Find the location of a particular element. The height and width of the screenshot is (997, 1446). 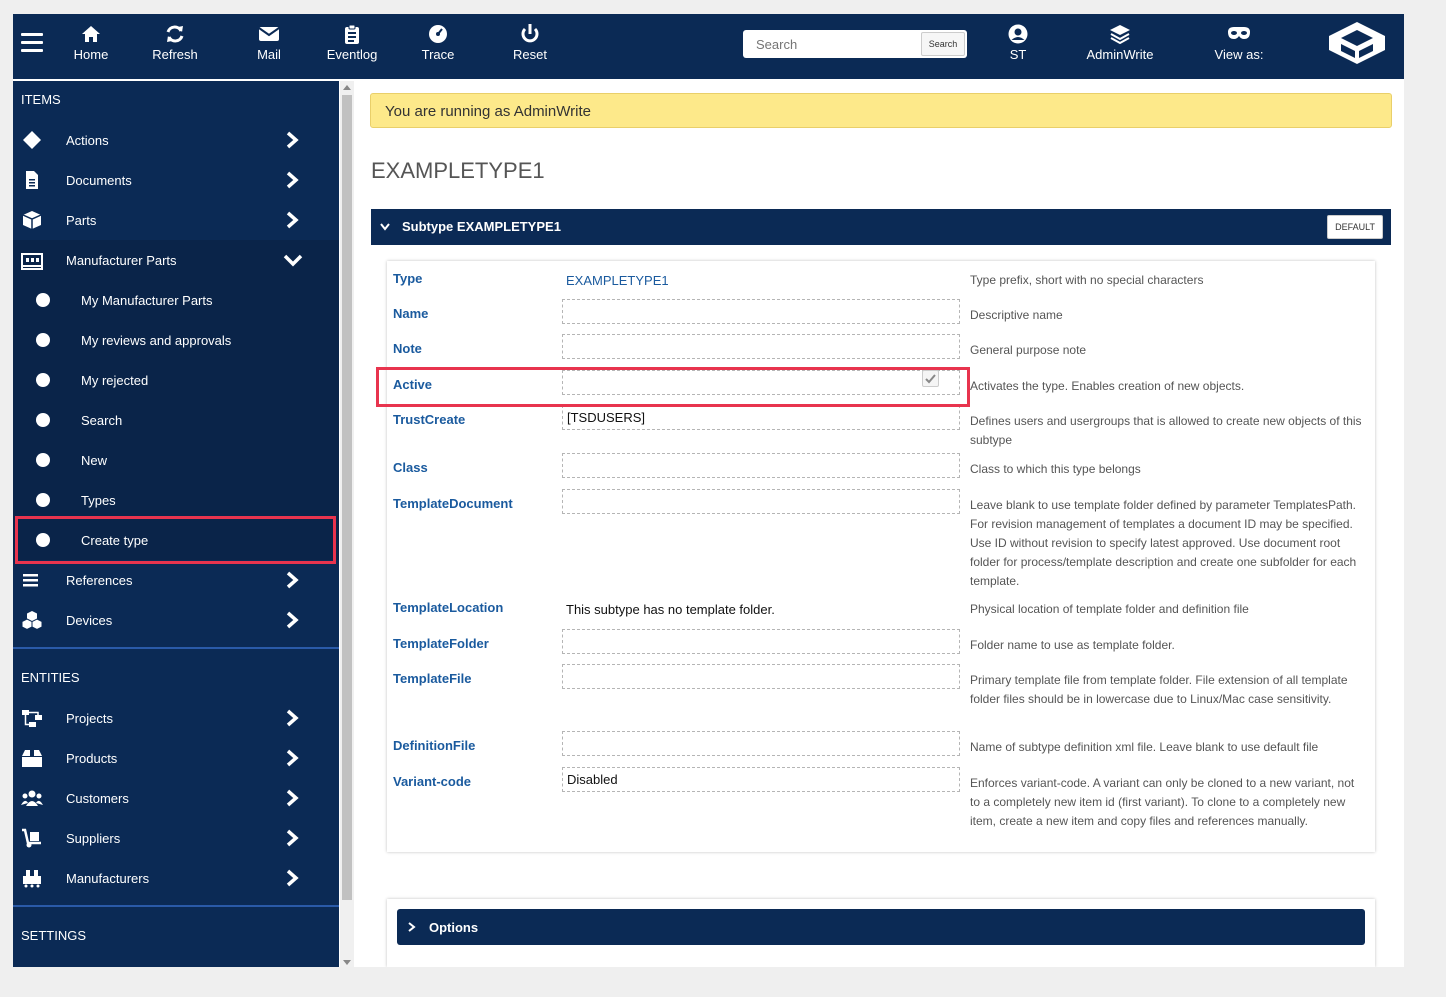

user-button: ST is located at coordinates (1018, 43).